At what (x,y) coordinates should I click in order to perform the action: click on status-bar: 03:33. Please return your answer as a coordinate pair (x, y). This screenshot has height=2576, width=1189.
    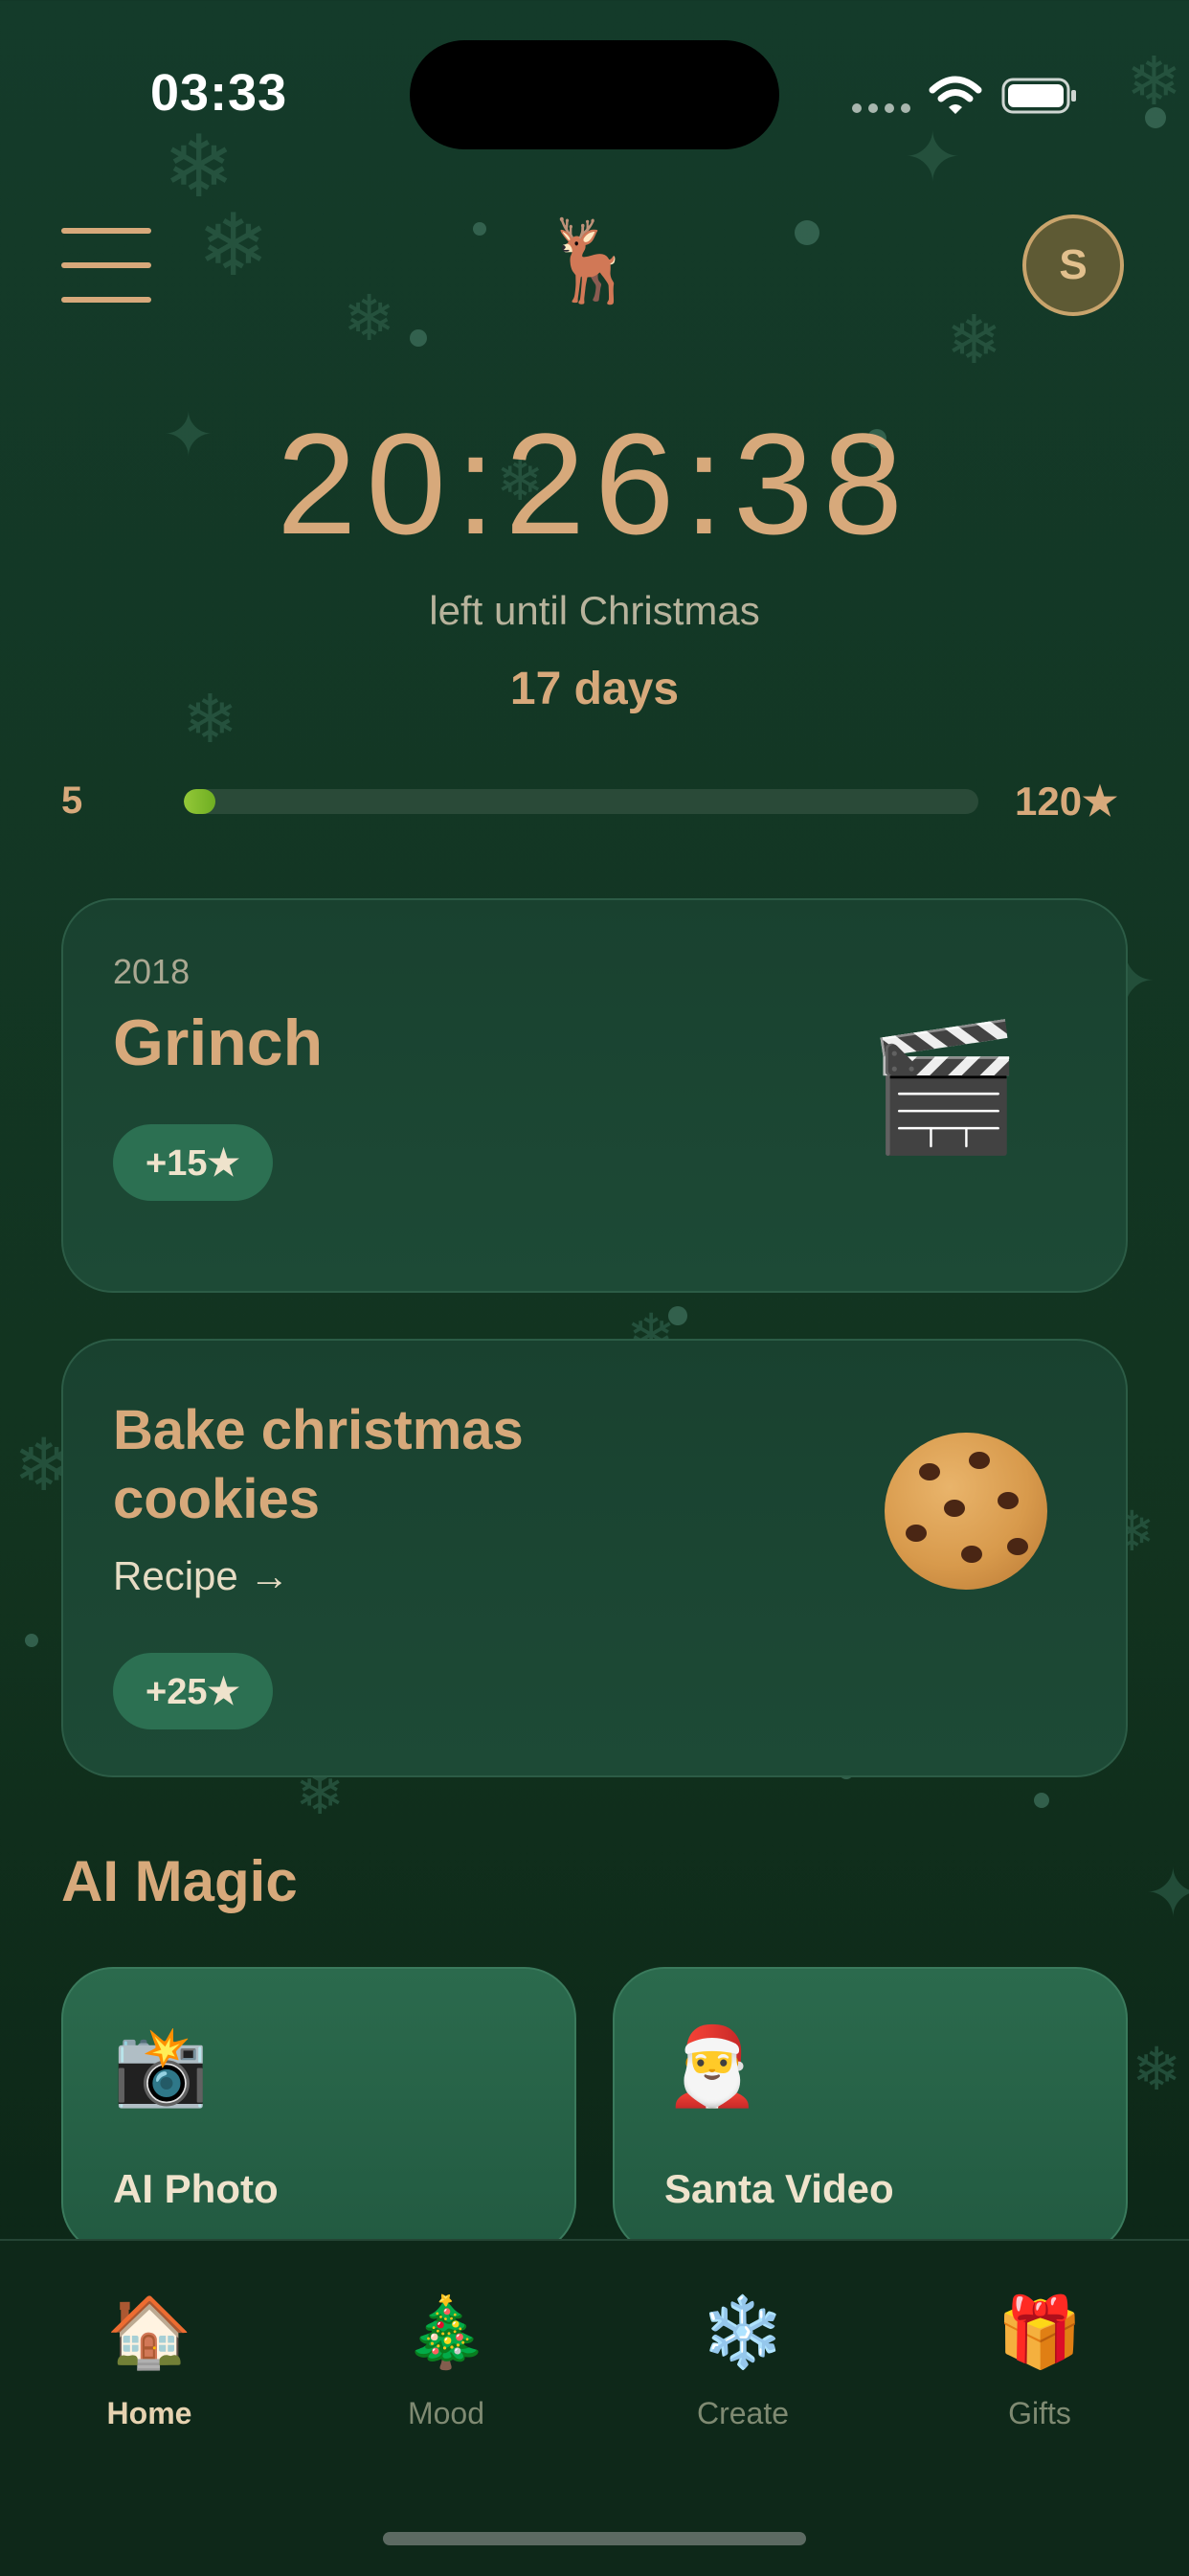
    Looking at the image, I should click on (594, 96).